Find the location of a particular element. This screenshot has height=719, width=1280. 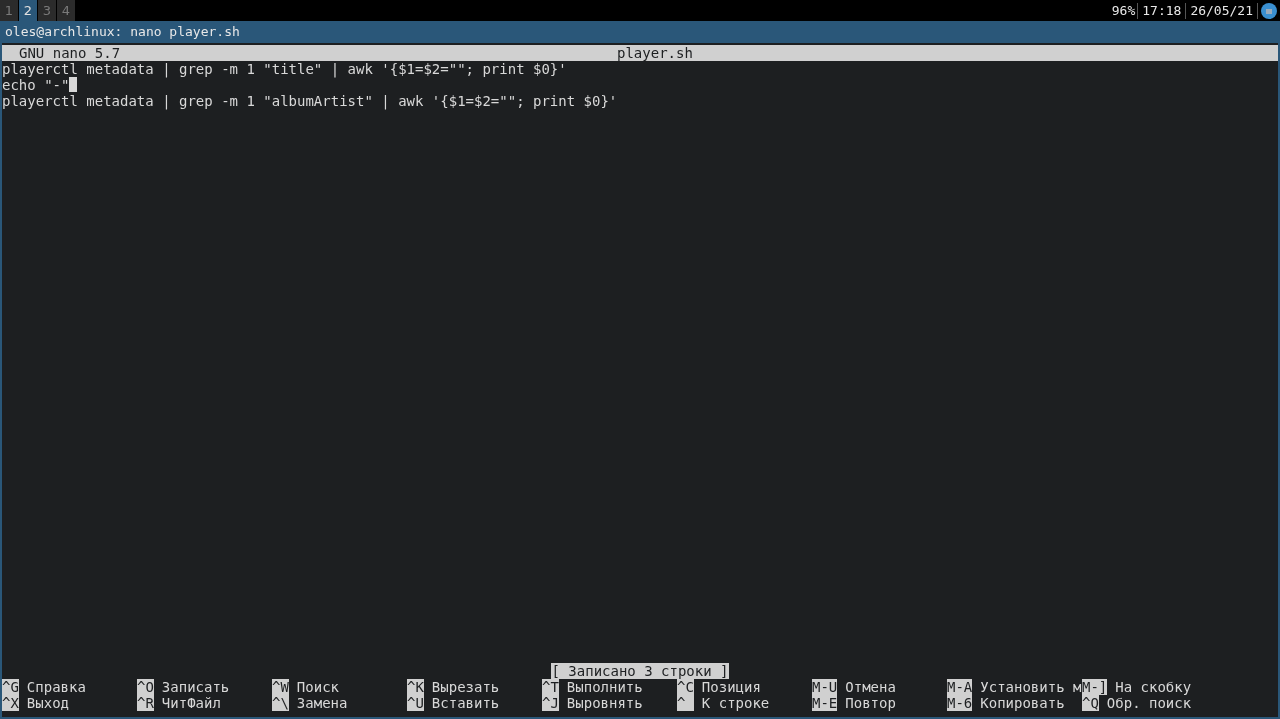

shortcut-label: Повтор is located at coordinates (870, 703).